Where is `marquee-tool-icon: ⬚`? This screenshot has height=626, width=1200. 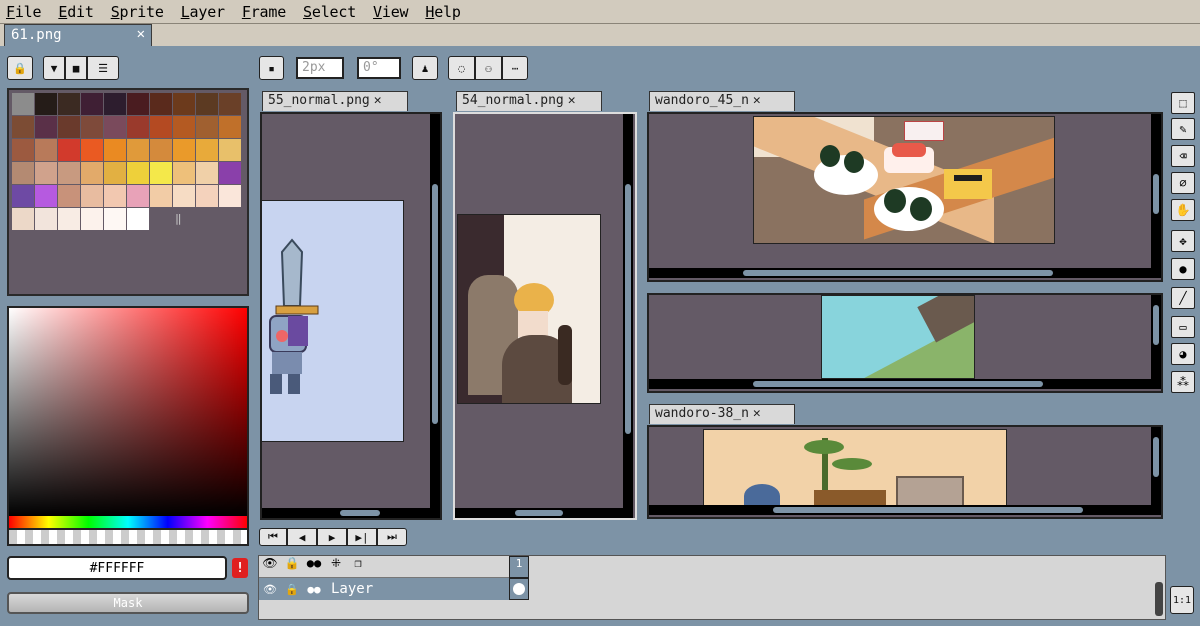
marquee-tool-icon: ⬚ is located at coordinates (1183, 103).